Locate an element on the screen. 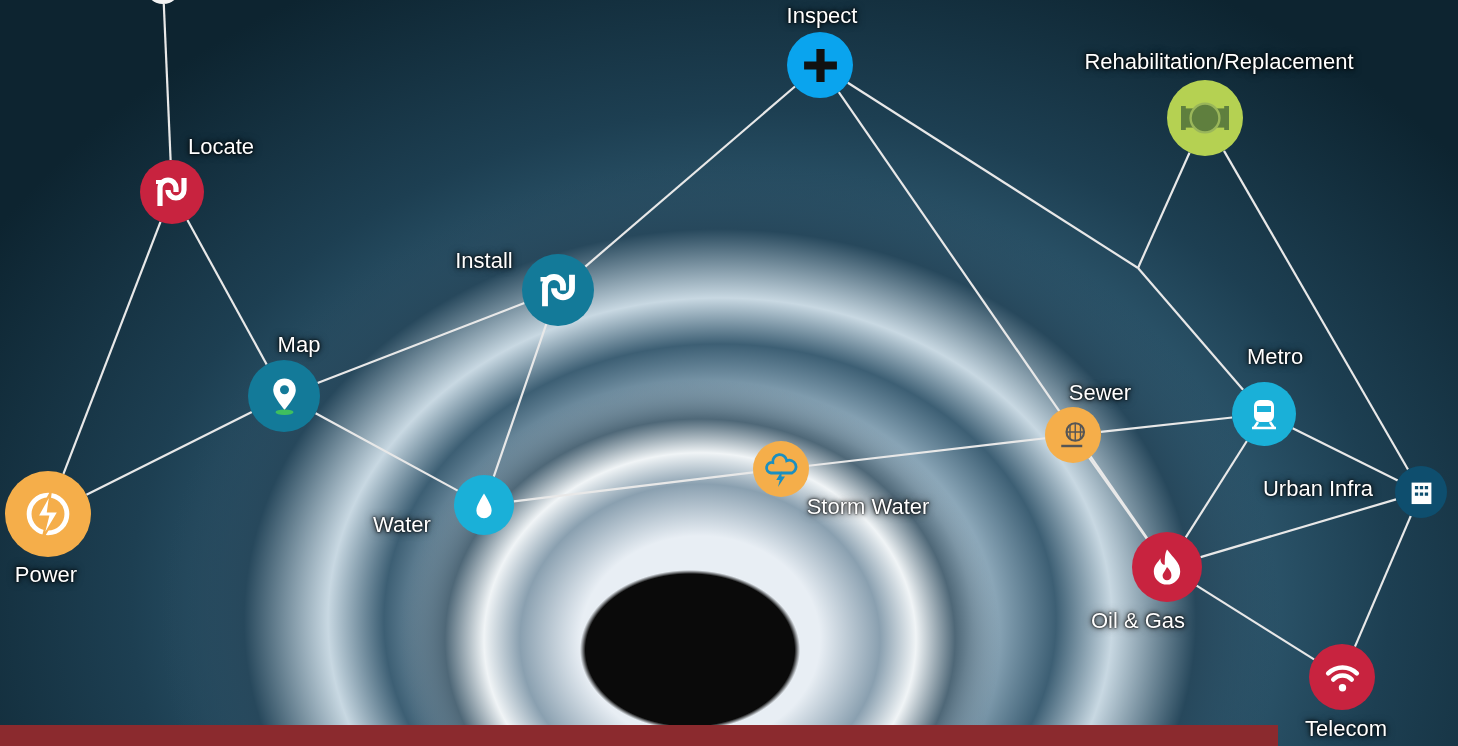 The height and width of the screenshot is (746, 1458). node-label: Rehabilitation/Replacement is located at coordinates (1219, 62).